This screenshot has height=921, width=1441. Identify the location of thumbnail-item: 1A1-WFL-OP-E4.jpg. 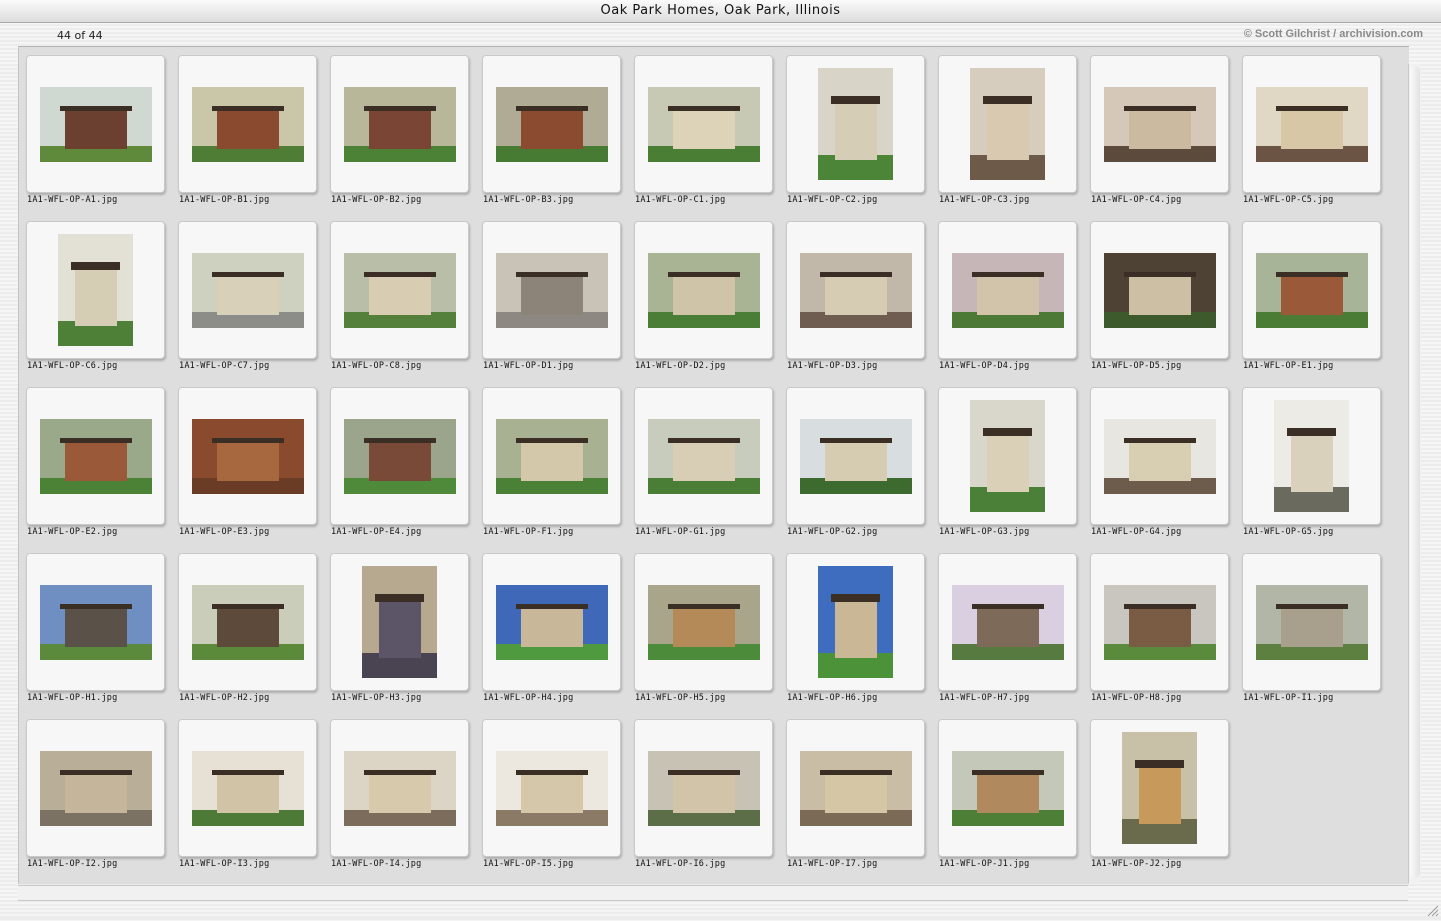
(400, 463).